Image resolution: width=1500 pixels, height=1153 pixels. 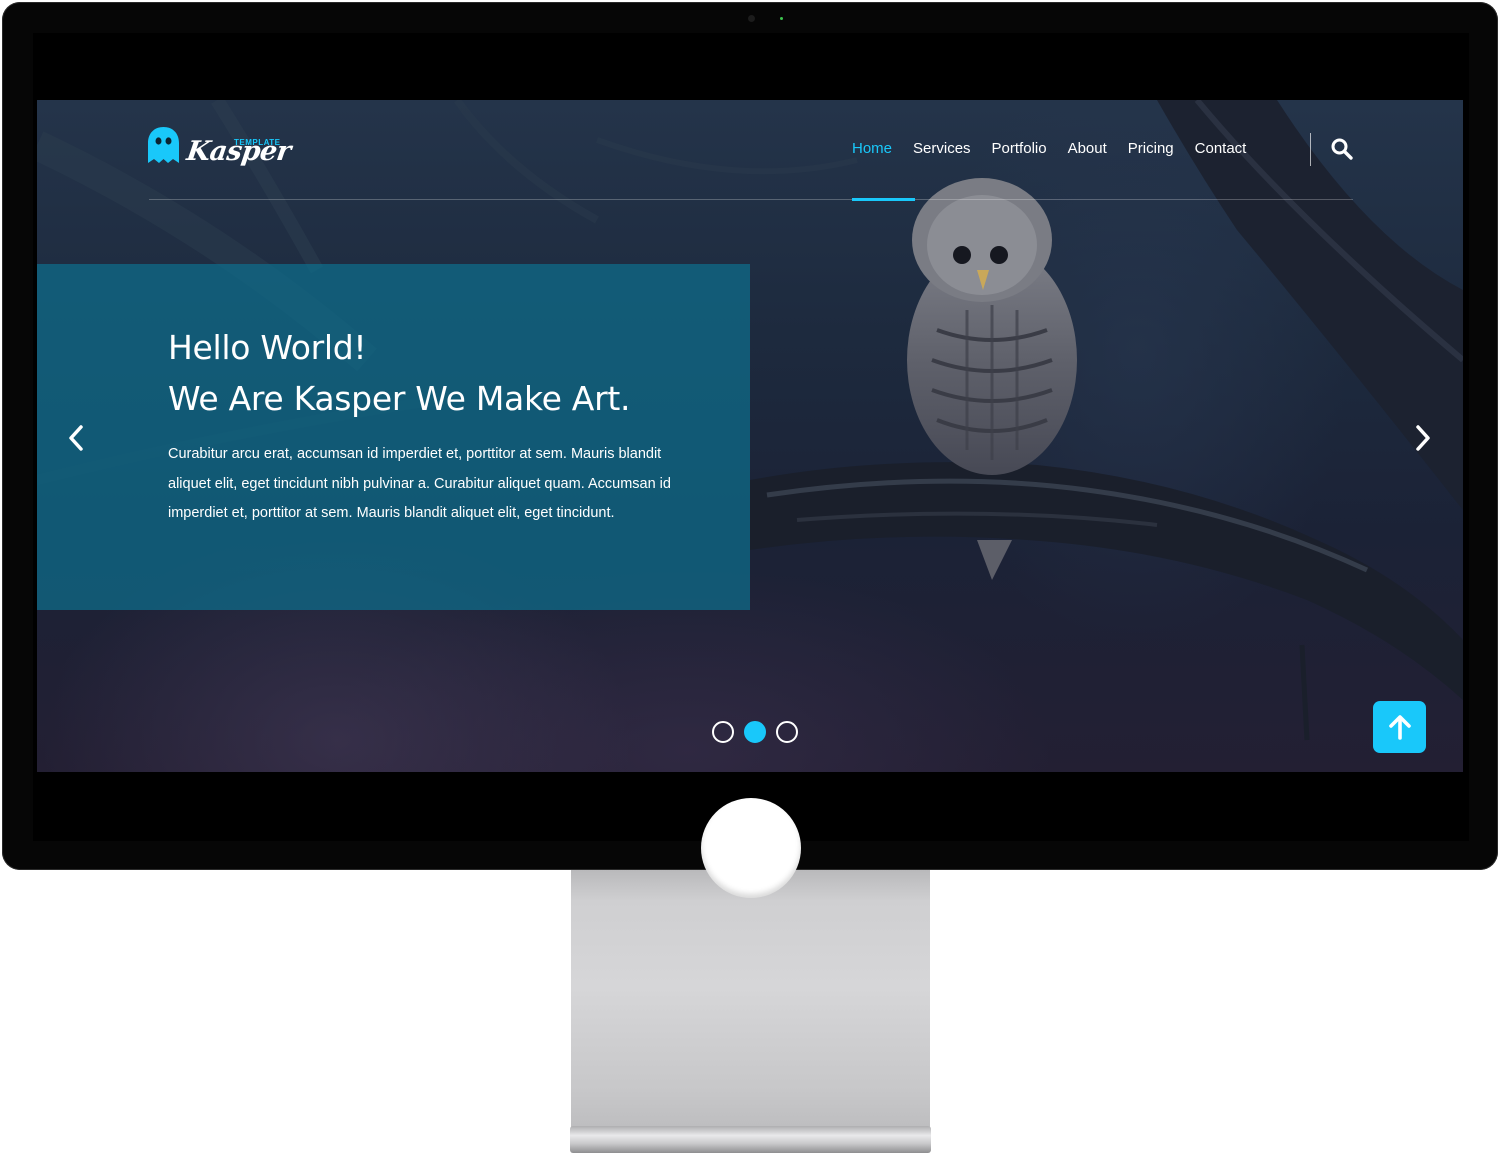 What do you see at coordinates (163, 145) in the screenshot?
I see `ghost-icon` at bounding box center [163, 145].